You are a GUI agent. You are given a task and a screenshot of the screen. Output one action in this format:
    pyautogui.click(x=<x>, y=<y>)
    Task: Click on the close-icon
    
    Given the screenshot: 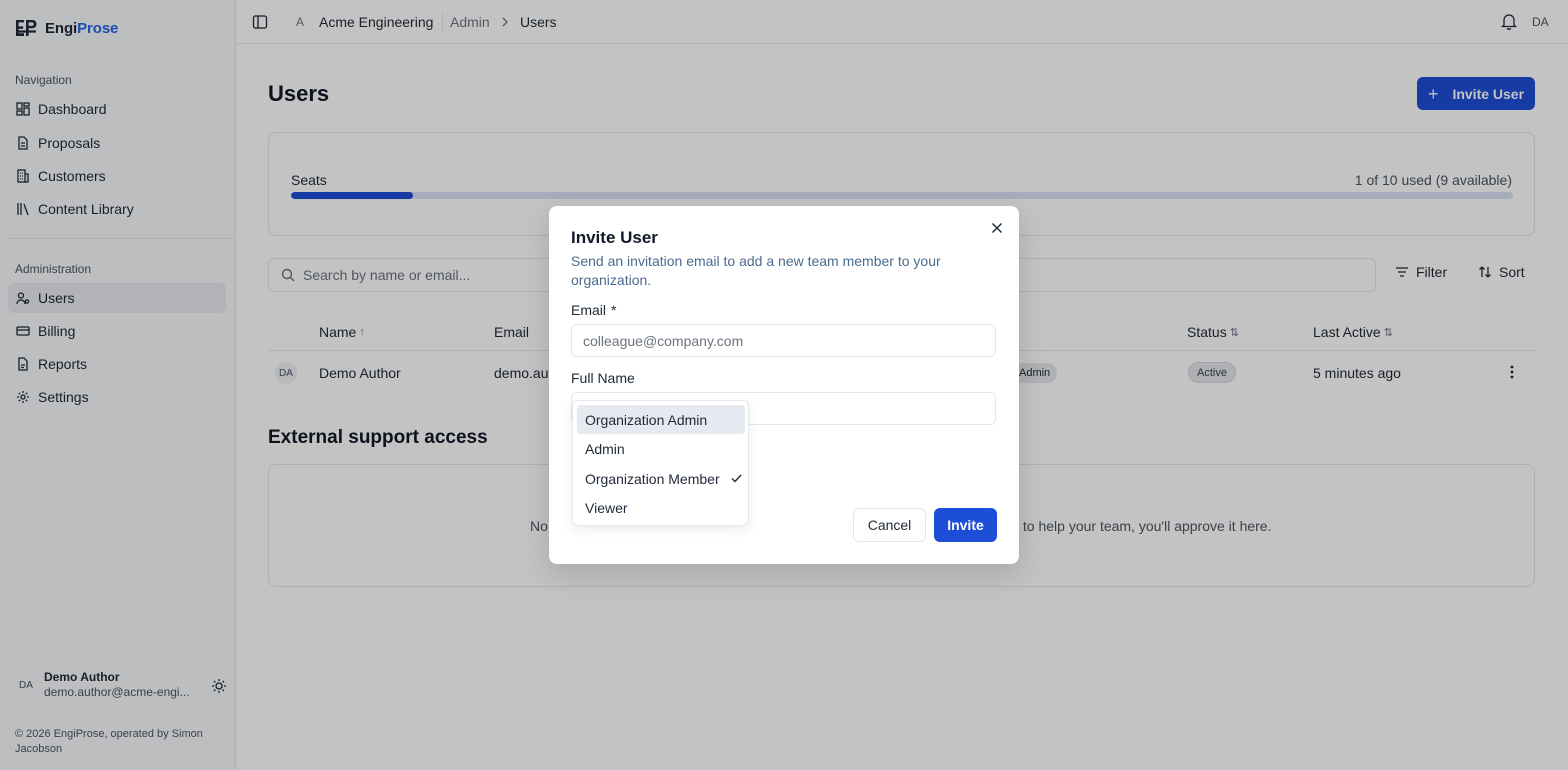 What is the action you would take?
    pyautogui.click(x=997, y=228)
    